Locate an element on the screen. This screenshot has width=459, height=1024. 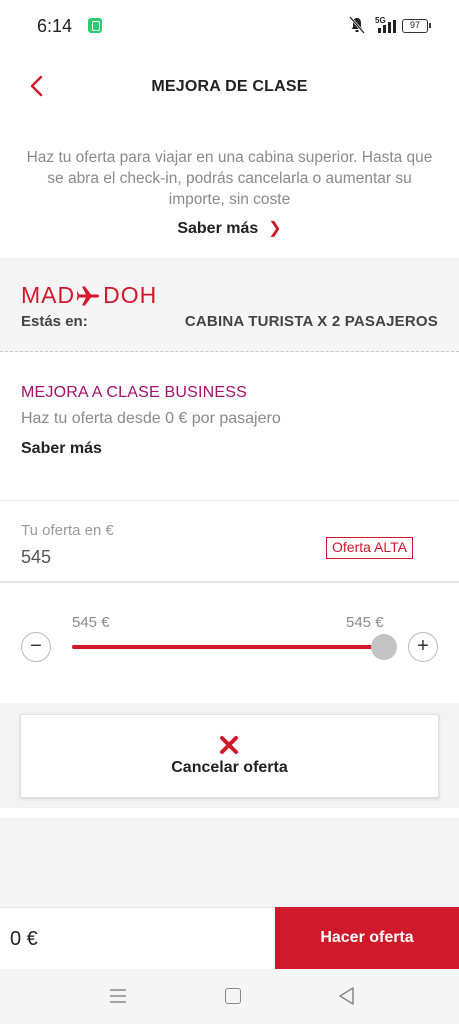
page-title: MEJORA DE CLASE is located at coordinates (229, 86).